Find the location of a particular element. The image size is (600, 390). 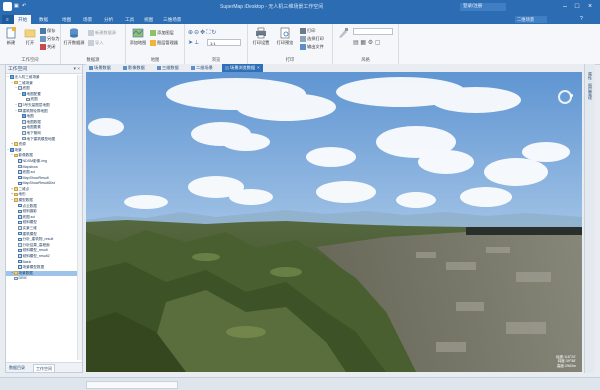

right-dock-strip: 属性 · 图层管理 is located at coordinates (589, 218).